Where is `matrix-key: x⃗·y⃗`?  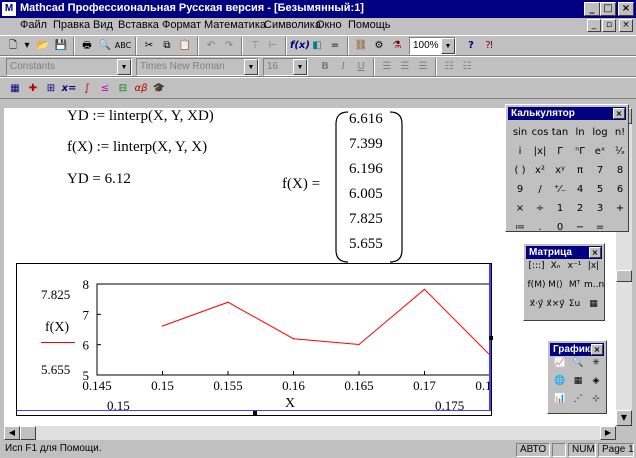 matrix-key: x⃗·y⃗ is located at coordinates (536, 308).